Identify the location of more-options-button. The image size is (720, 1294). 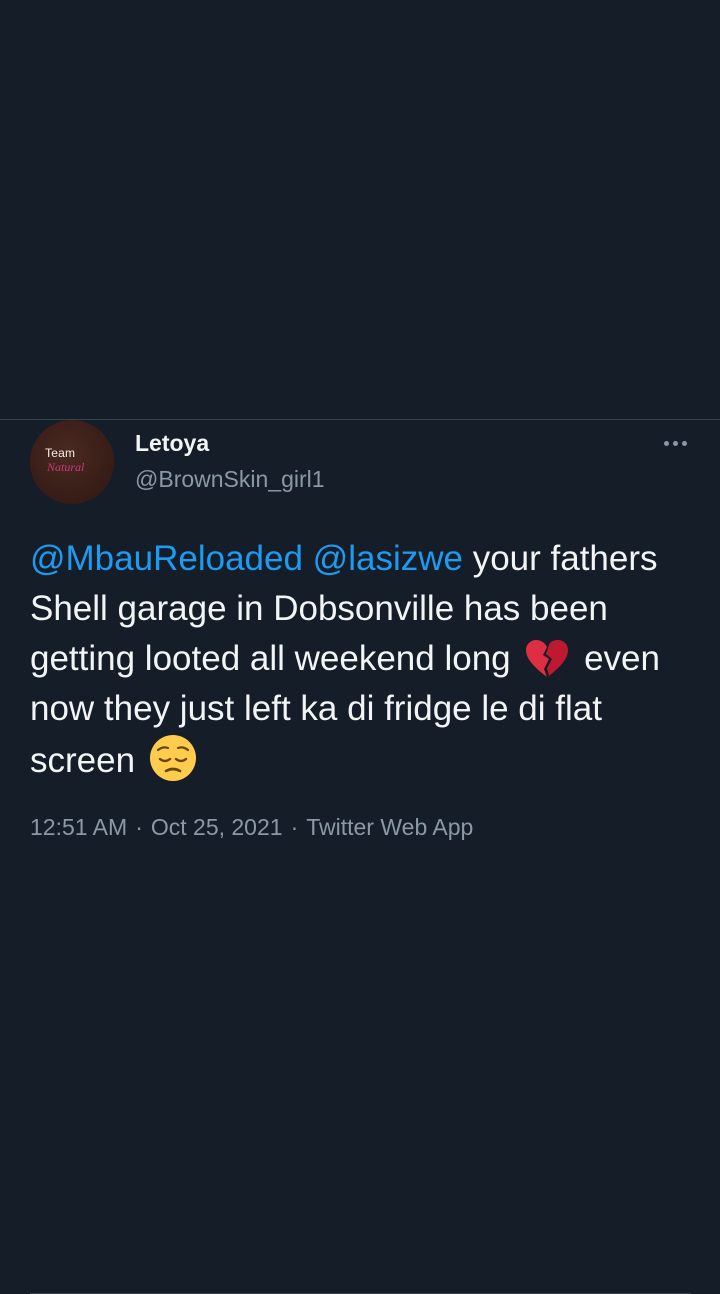
(675, 443).